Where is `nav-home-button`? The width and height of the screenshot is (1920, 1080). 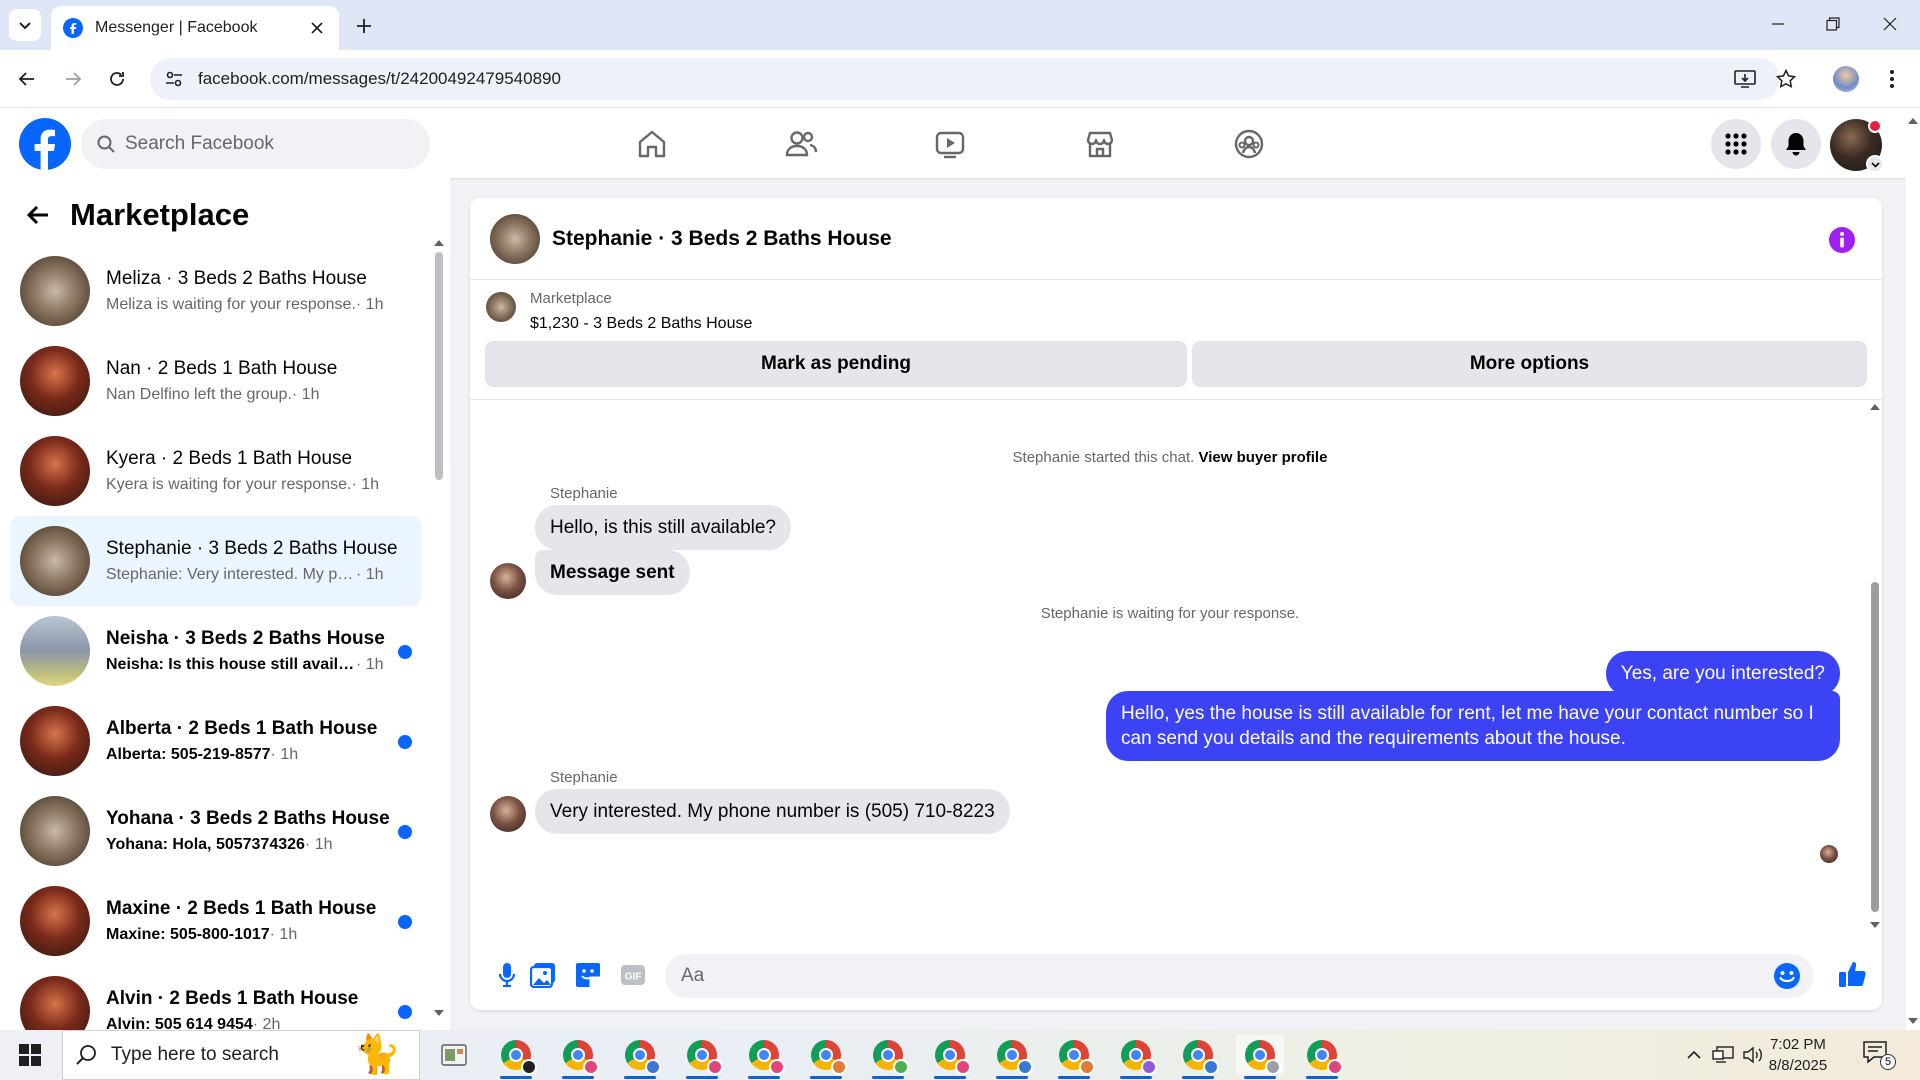
nav-home-button is located at coordinates (652, 144).